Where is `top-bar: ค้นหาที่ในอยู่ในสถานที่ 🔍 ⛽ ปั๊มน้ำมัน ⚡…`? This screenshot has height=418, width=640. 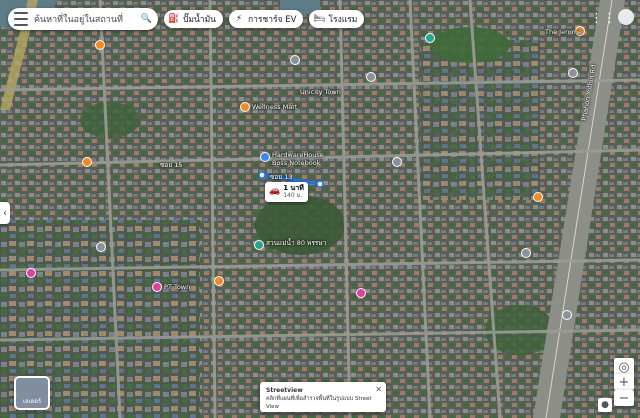
top-bar: ค้นหาที่ในอยู่ในสถานที่ 🔍 ⛽ ปั๊มน้ำมัน ⚡… is located at coordinates (186, 19).